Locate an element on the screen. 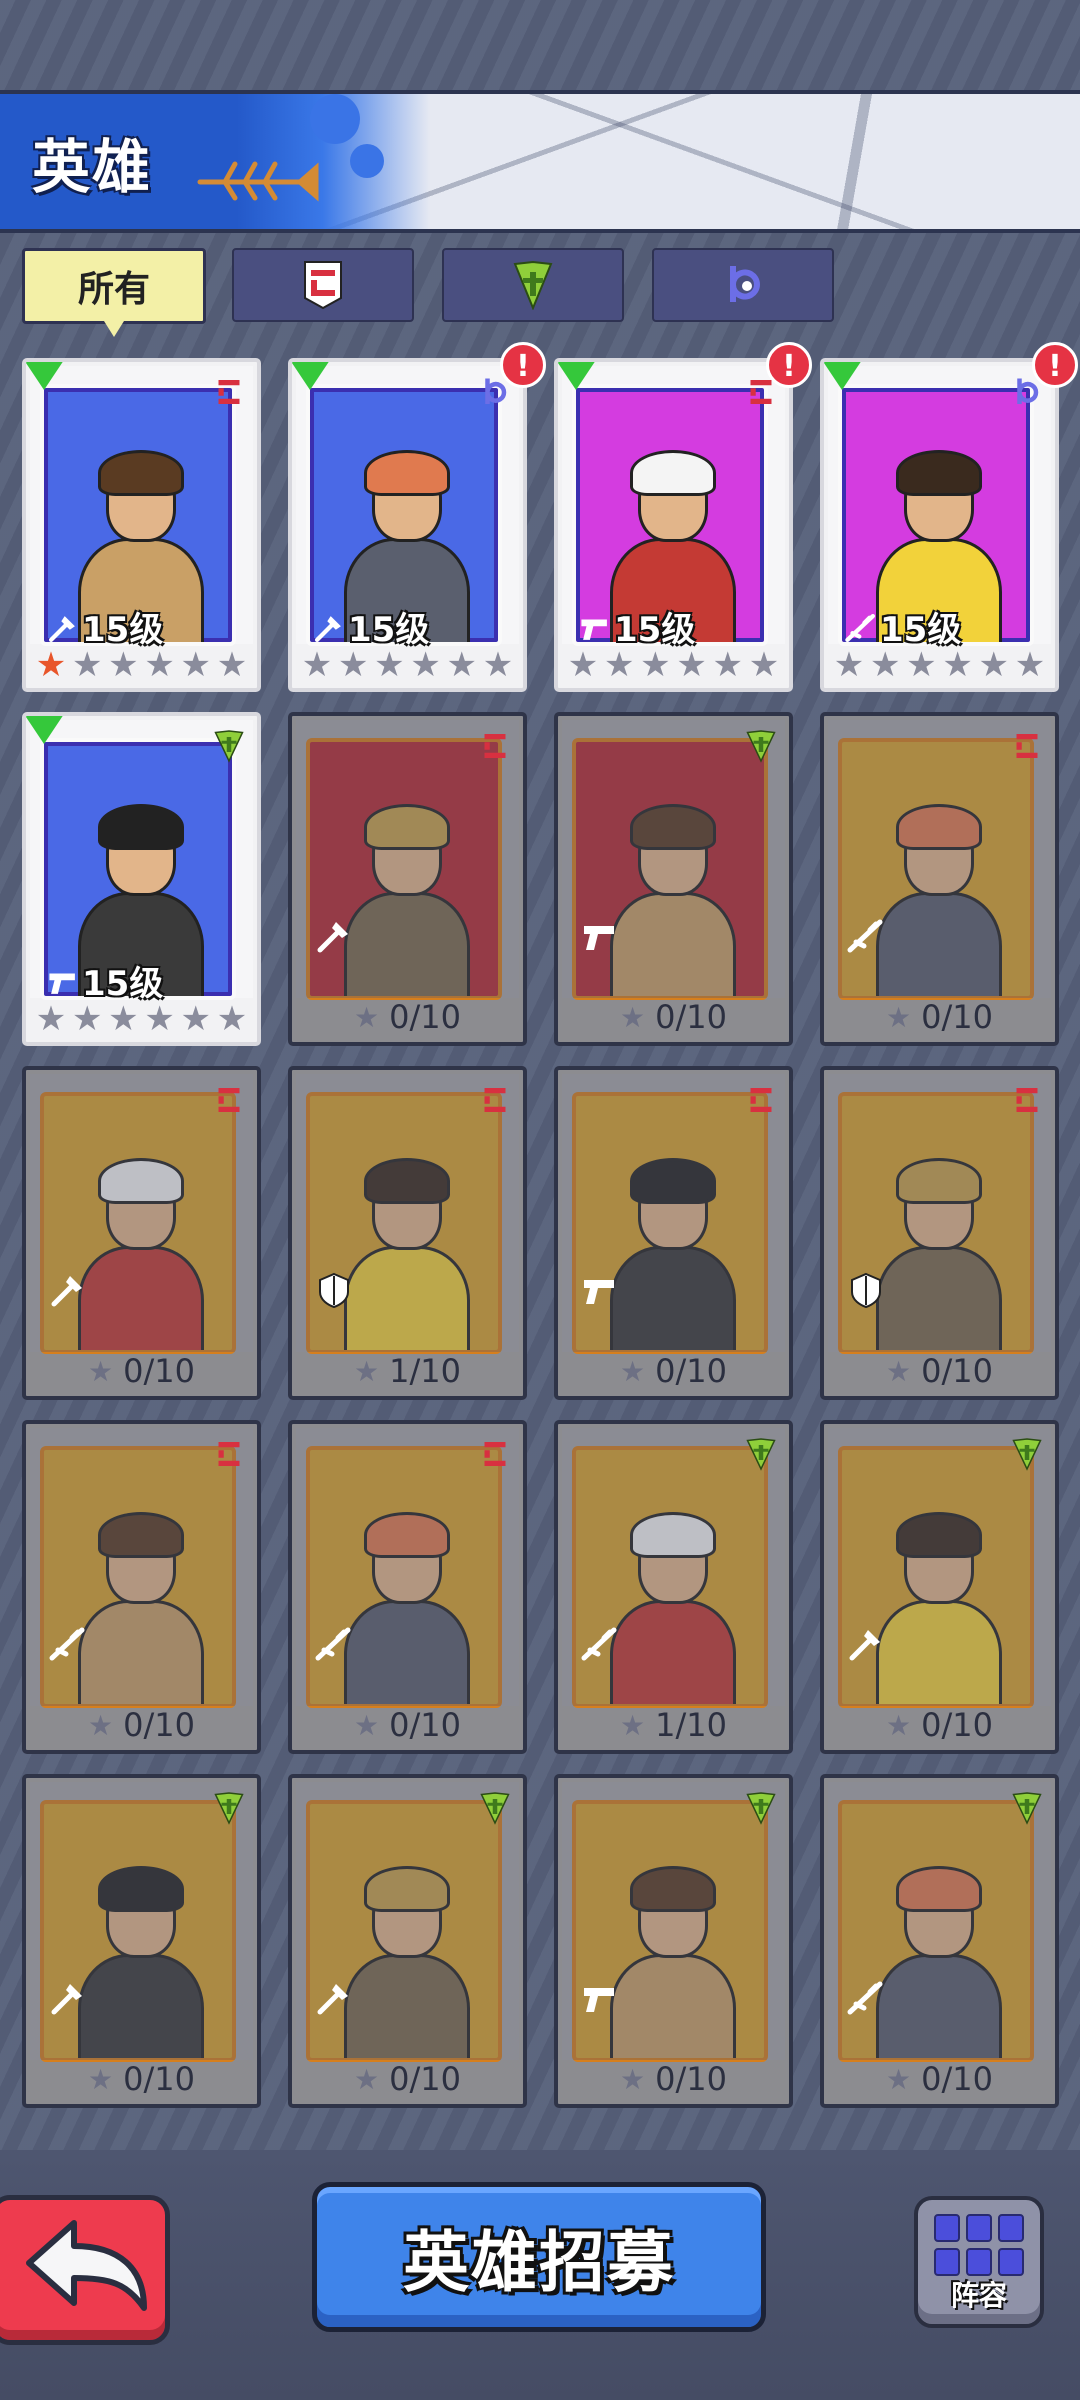  red-faction-badge-icon is located at coordinates (323, 285).